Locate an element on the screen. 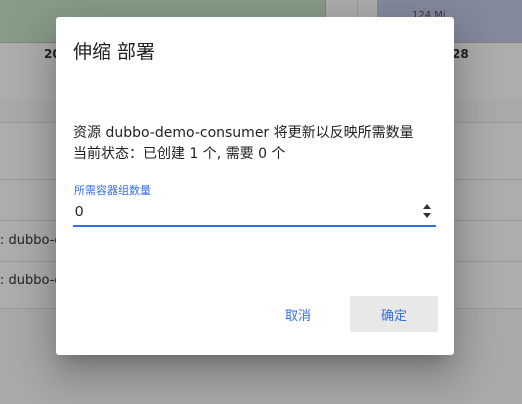 This screenshot has width=522, height=404. description-status-line: 当前状态：已创建 1 个, 需要 0 个 is located at coordinates (179, 154).